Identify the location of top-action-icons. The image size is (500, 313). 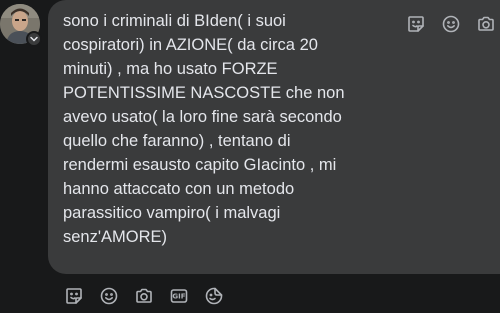
(452, 24).